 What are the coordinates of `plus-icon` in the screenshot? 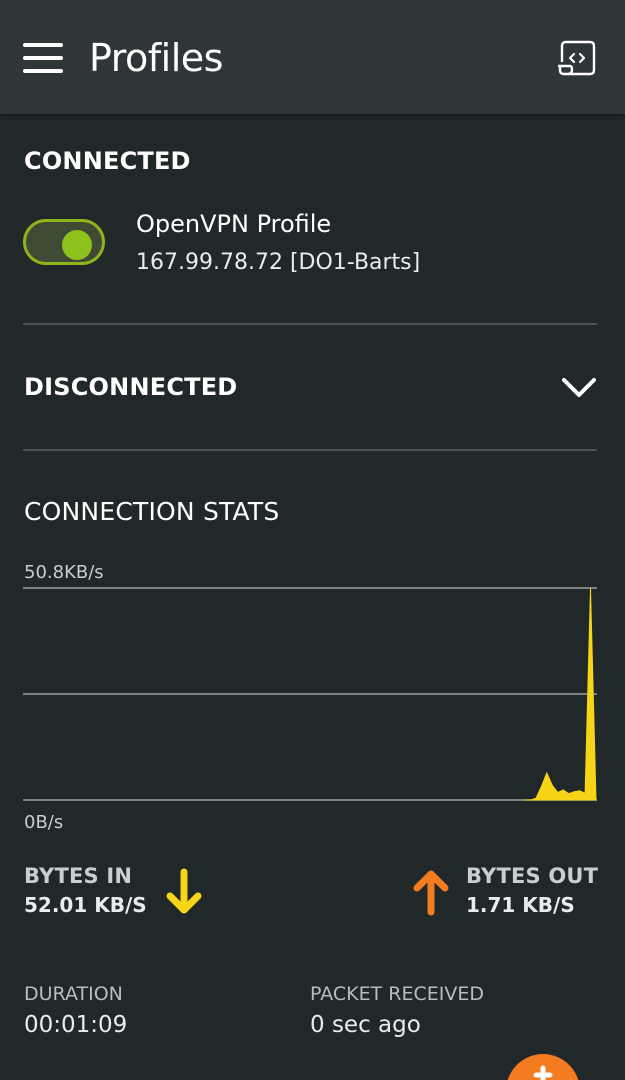 It's located at (543, 1072).